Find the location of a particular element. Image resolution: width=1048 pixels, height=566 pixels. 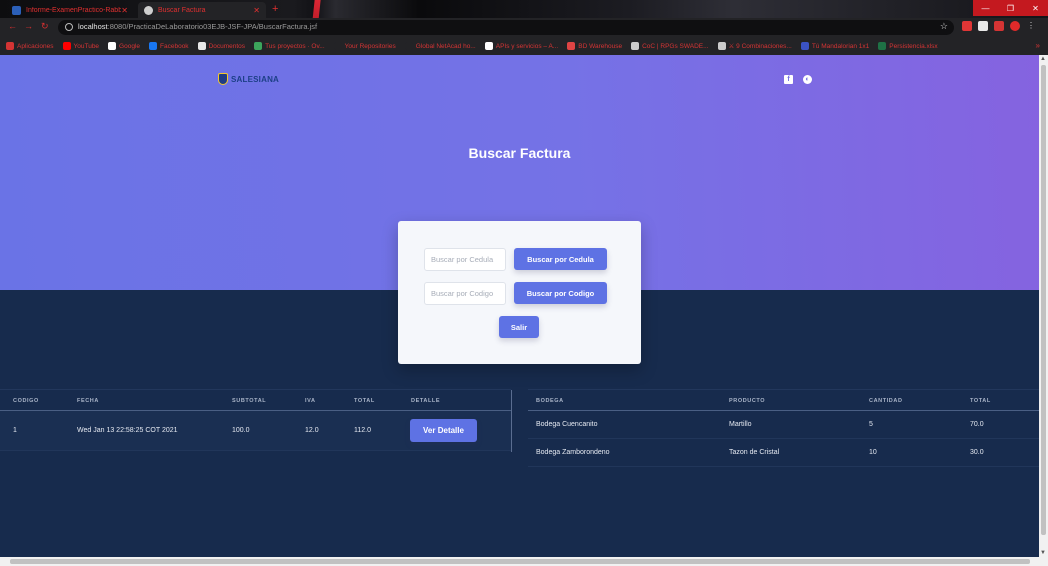

bookmark-item: Documentos is located at coordinates (221, 46).